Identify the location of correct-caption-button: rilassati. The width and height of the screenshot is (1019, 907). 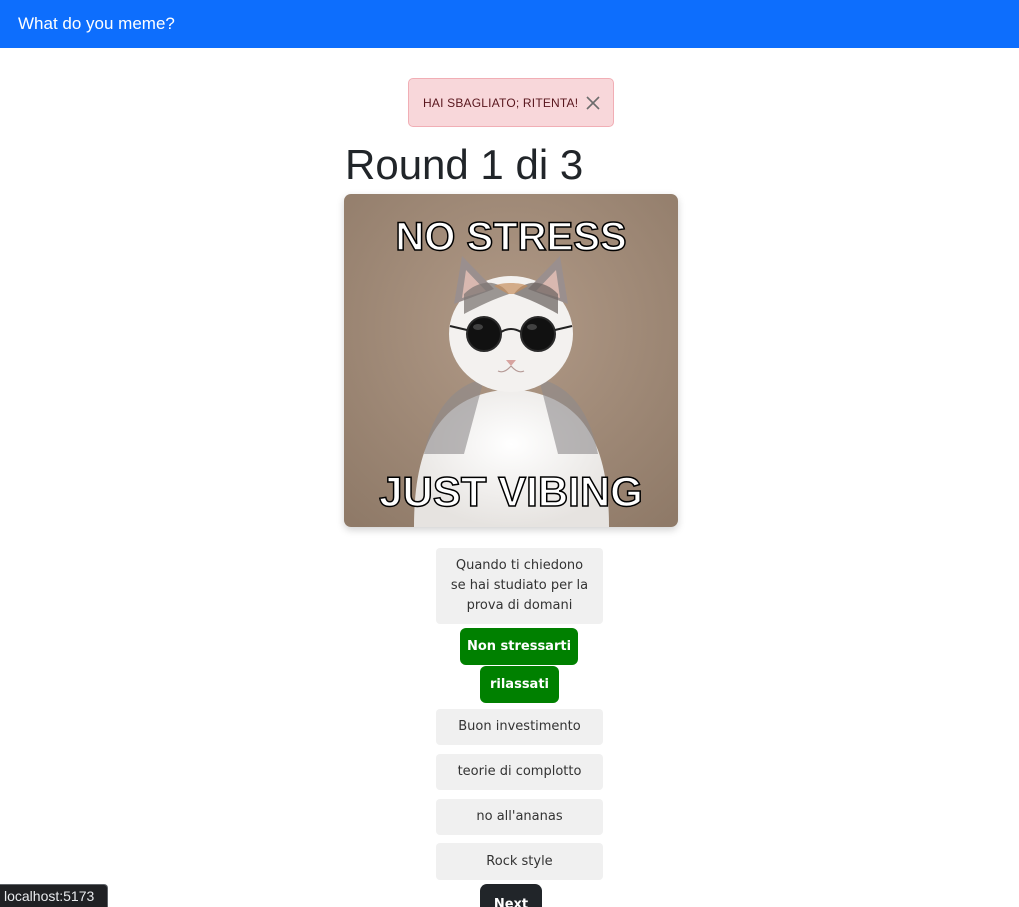
(519, 684).